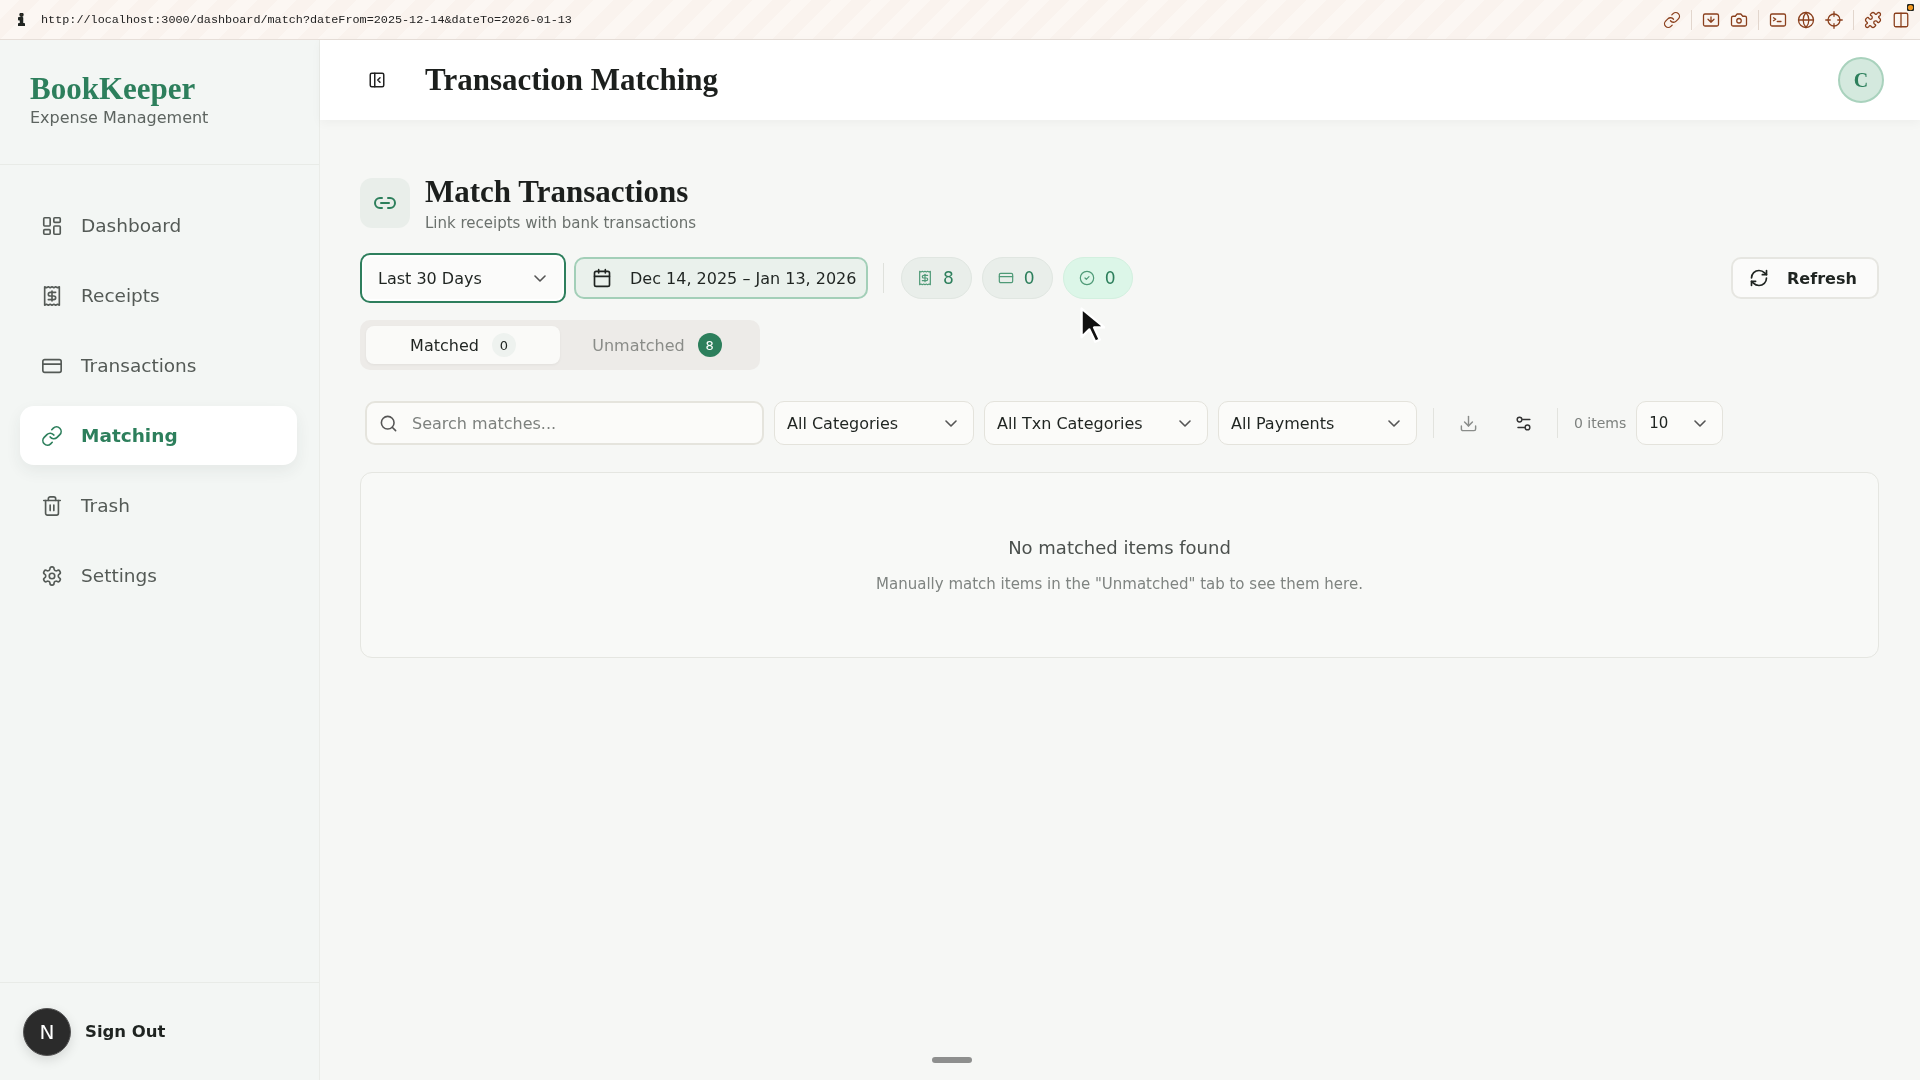 This screenshot has height=1080, width=1920. I want to click on refresh-button: Refresh, so click(1805, 278).